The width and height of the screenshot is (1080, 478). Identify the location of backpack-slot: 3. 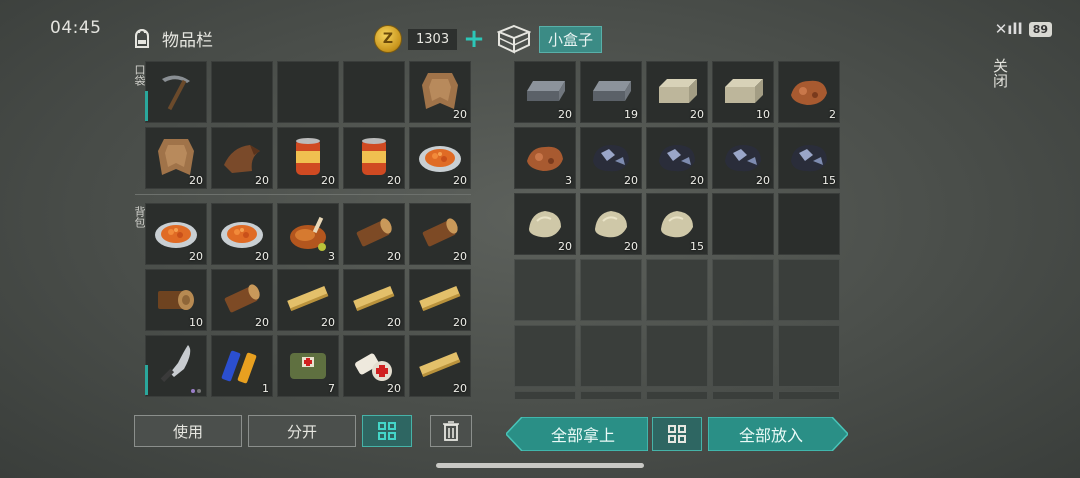
(308, 234).